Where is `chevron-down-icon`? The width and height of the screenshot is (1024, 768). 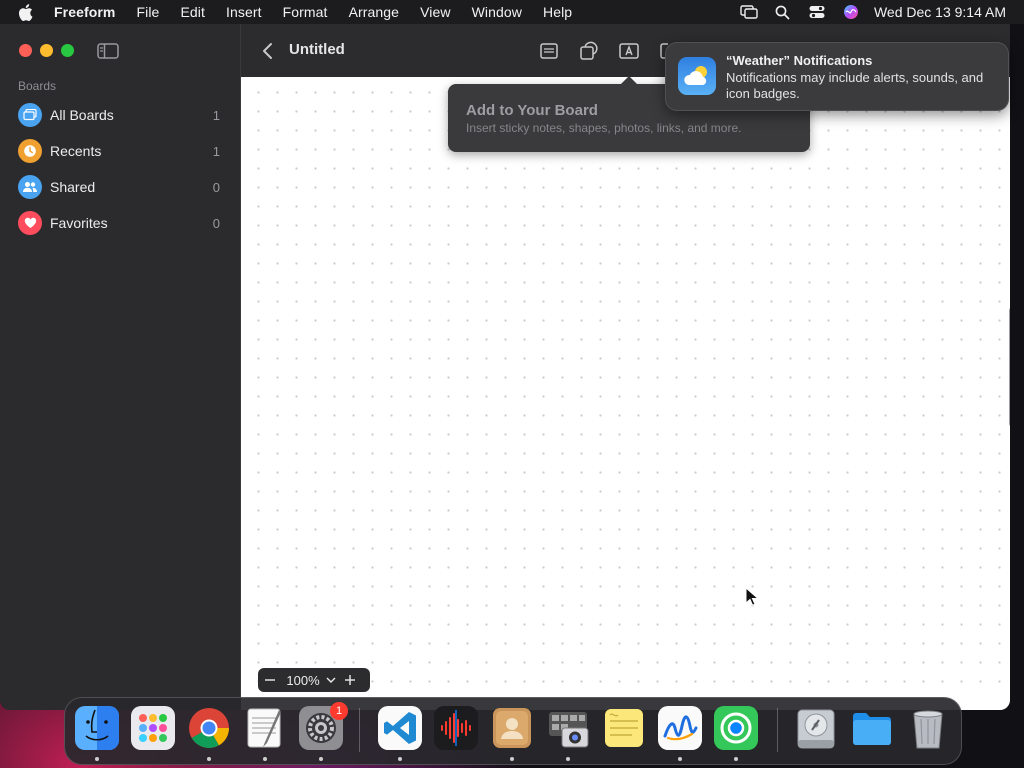 chevron-down-icon is located at coordinates (331, 680).